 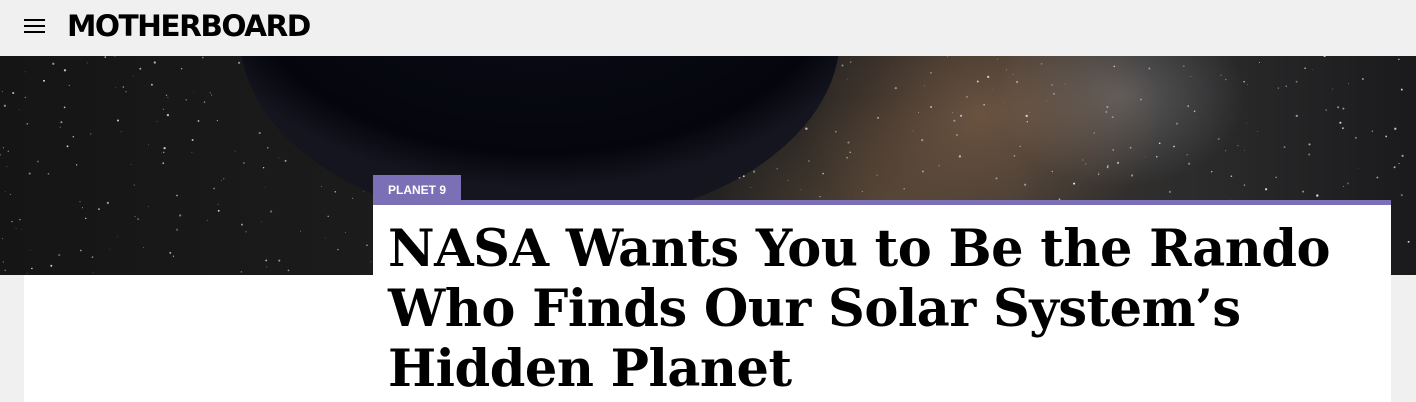 I want to click on site-logo: MOTHERBOARD, so click(x=189, y=26).